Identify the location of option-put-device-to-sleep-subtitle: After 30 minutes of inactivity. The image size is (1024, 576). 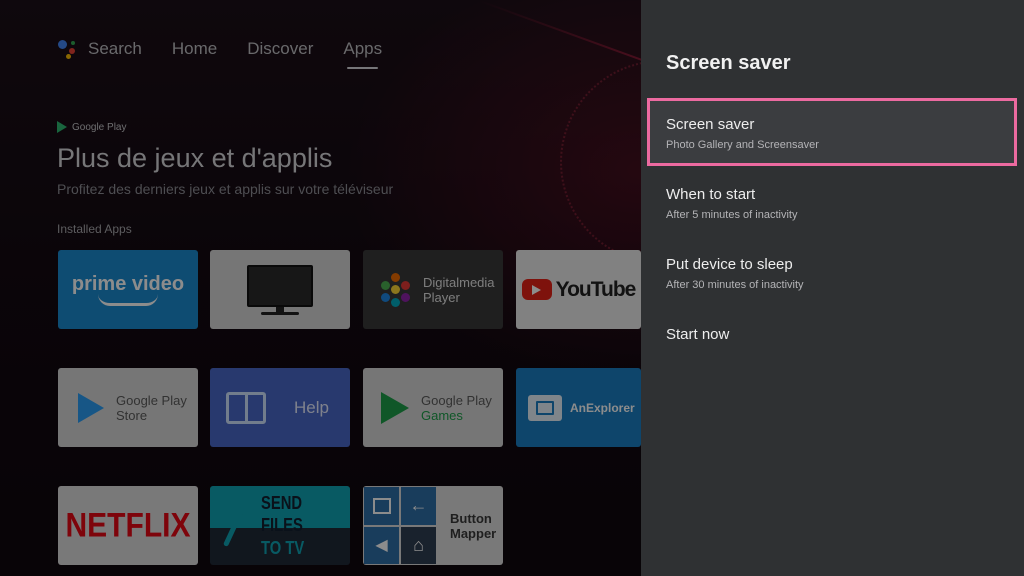
(735, 285).